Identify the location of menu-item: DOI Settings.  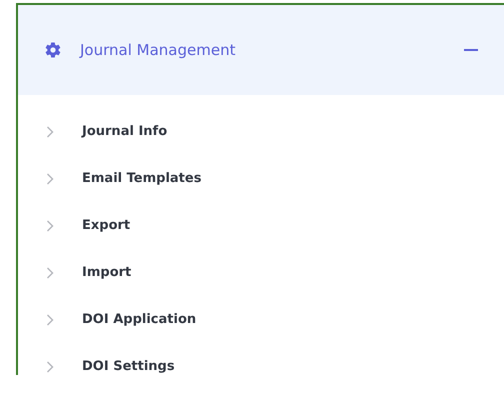
(261, 366).